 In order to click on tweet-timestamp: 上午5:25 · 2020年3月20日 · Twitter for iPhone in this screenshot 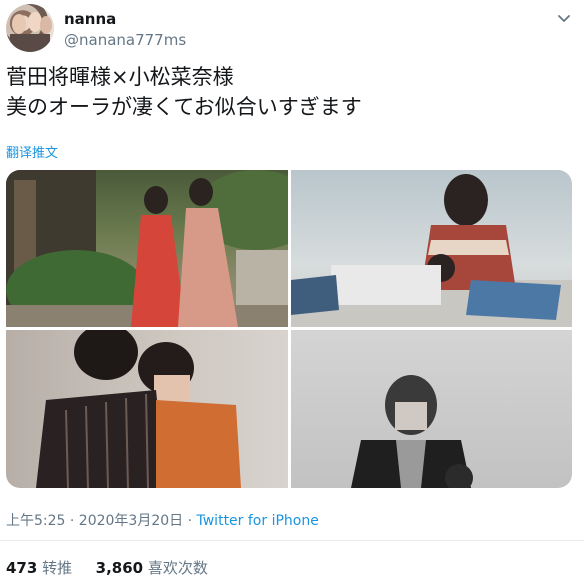, I will do `click(162, 520)`.